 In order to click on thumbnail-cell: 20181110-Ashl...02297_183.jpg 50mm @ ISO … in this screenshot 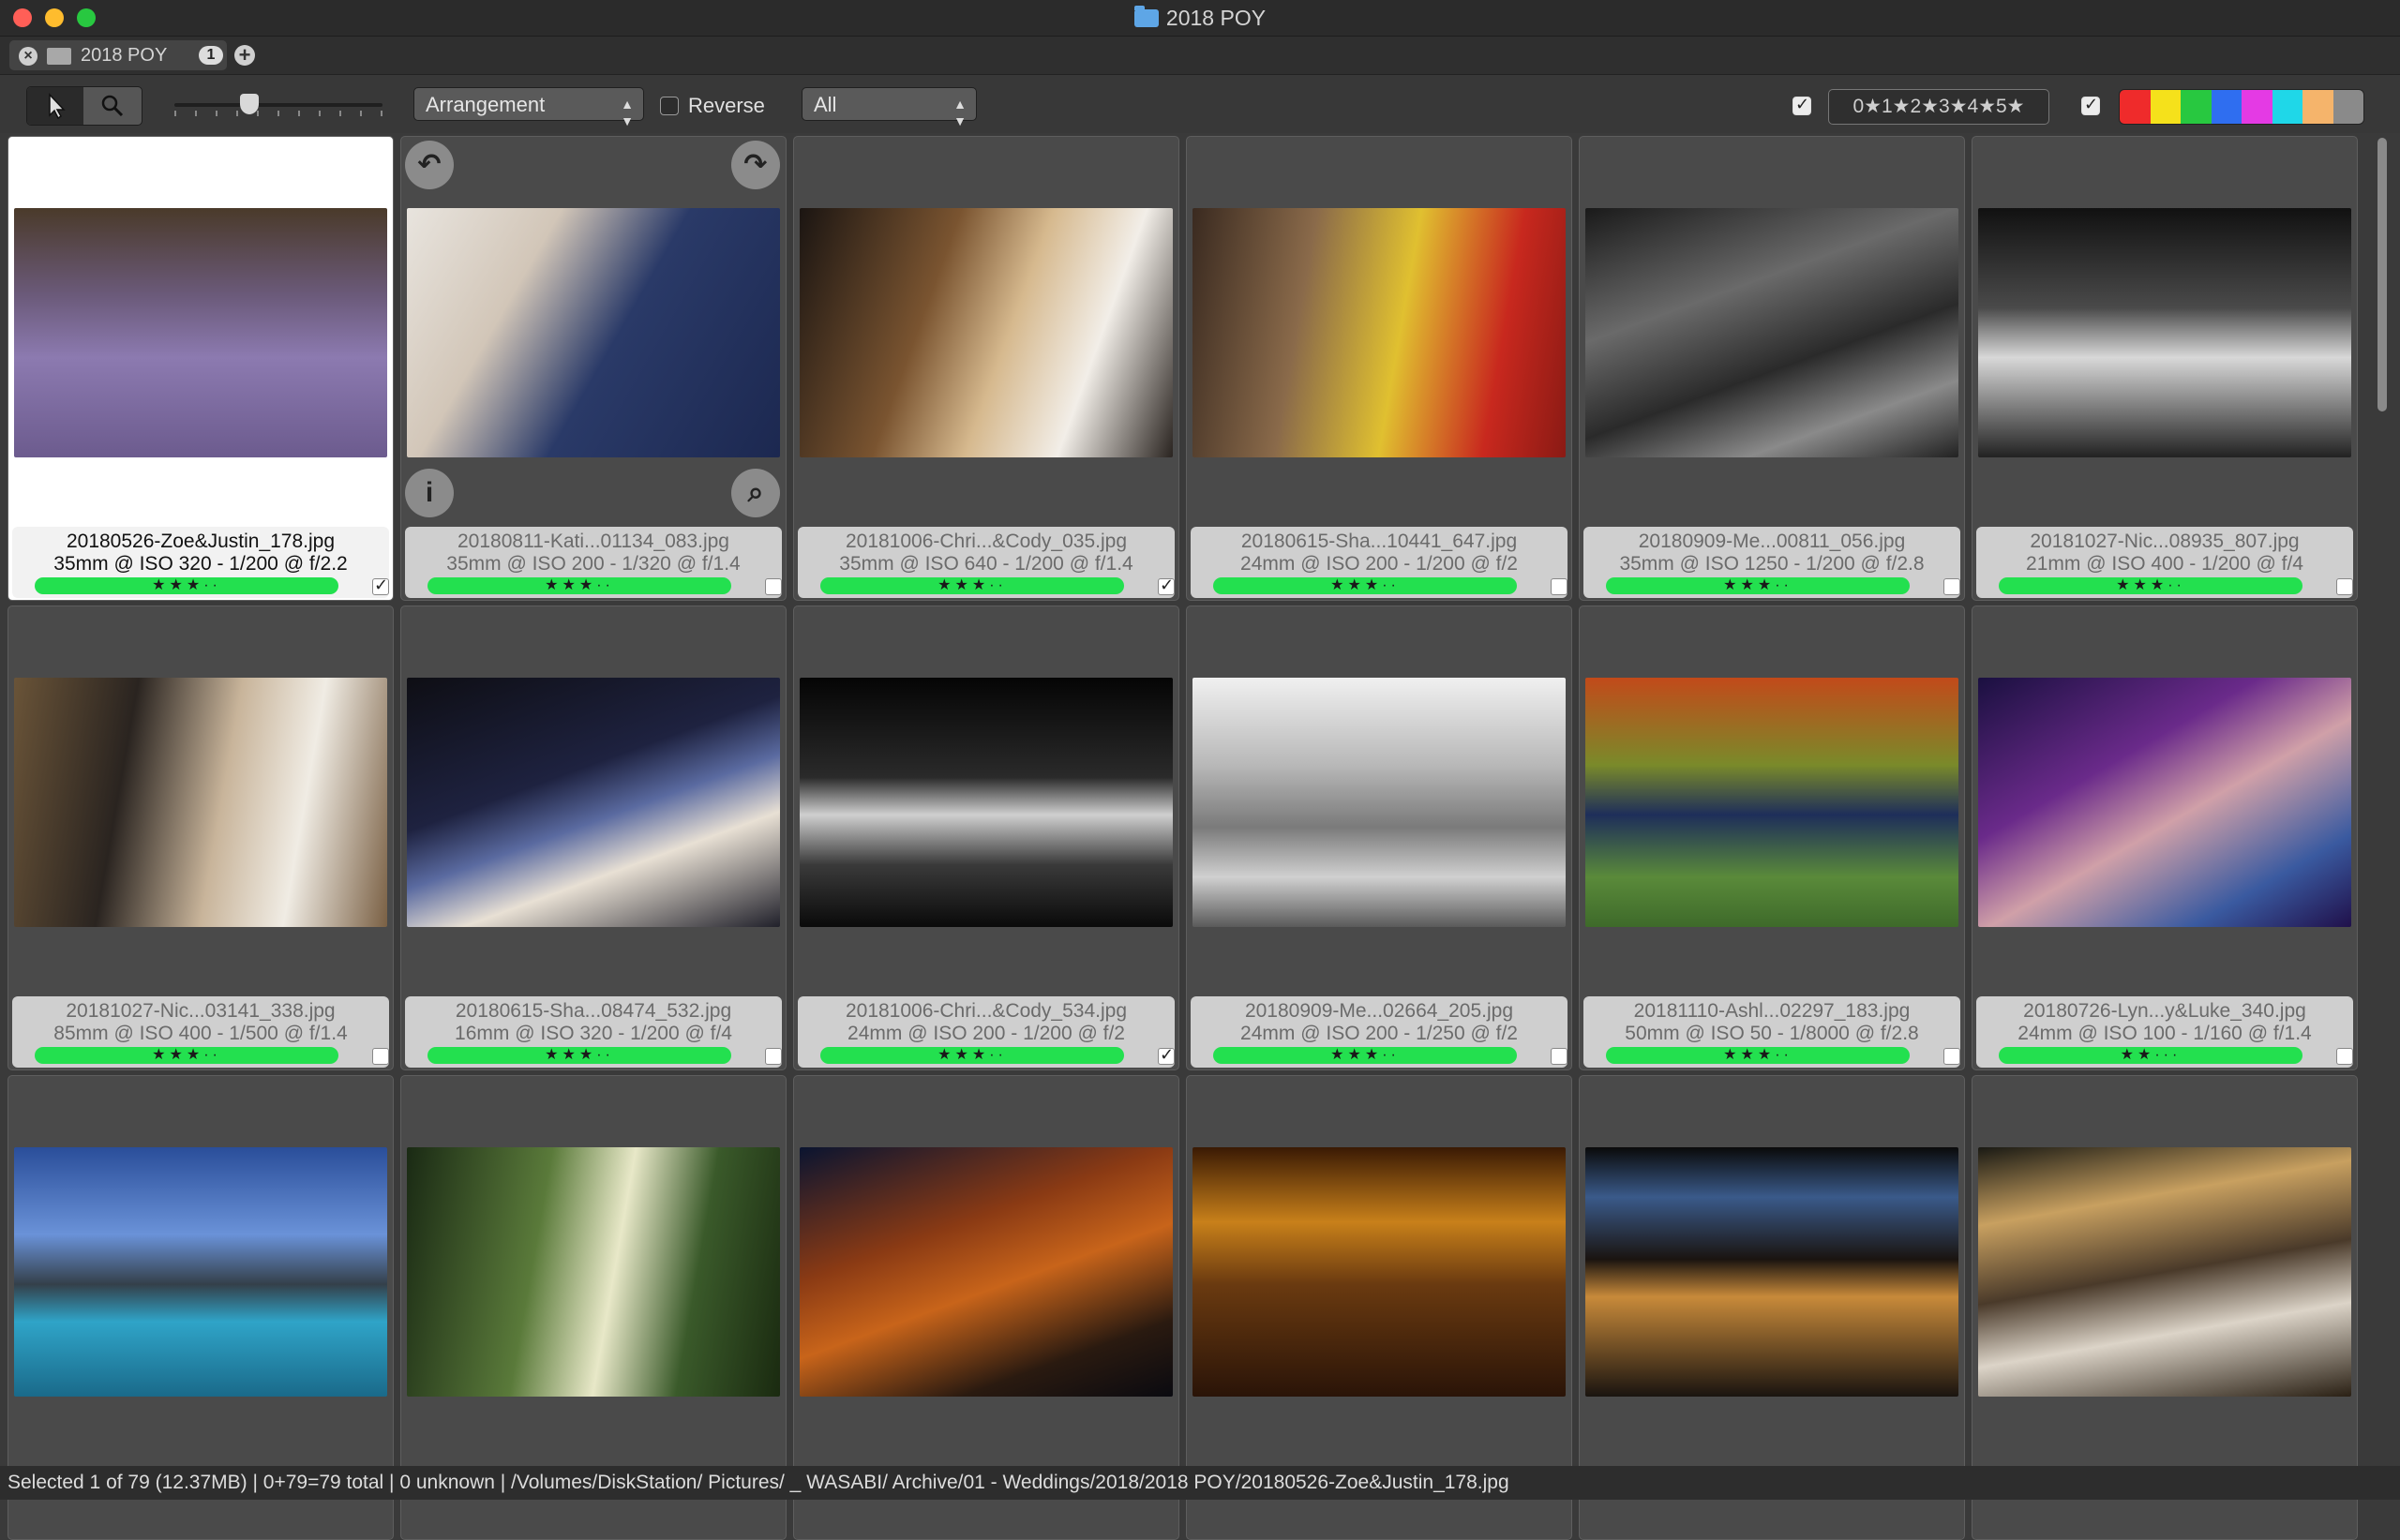, I will do `click(1772, 838)`.